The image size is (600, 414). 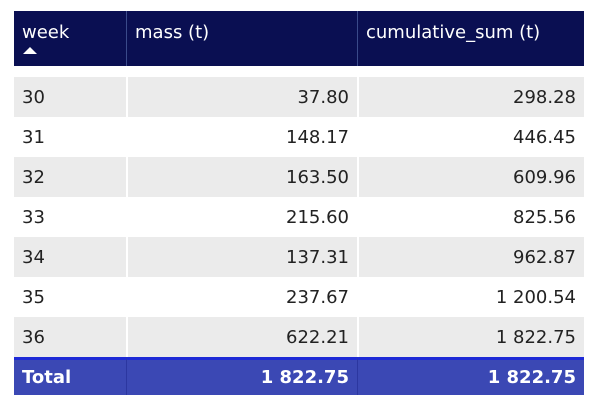 What do you see at coordinates (70, 297) in the screenshot?
I see `cell-week: 35` at bounding box center [70, 297].